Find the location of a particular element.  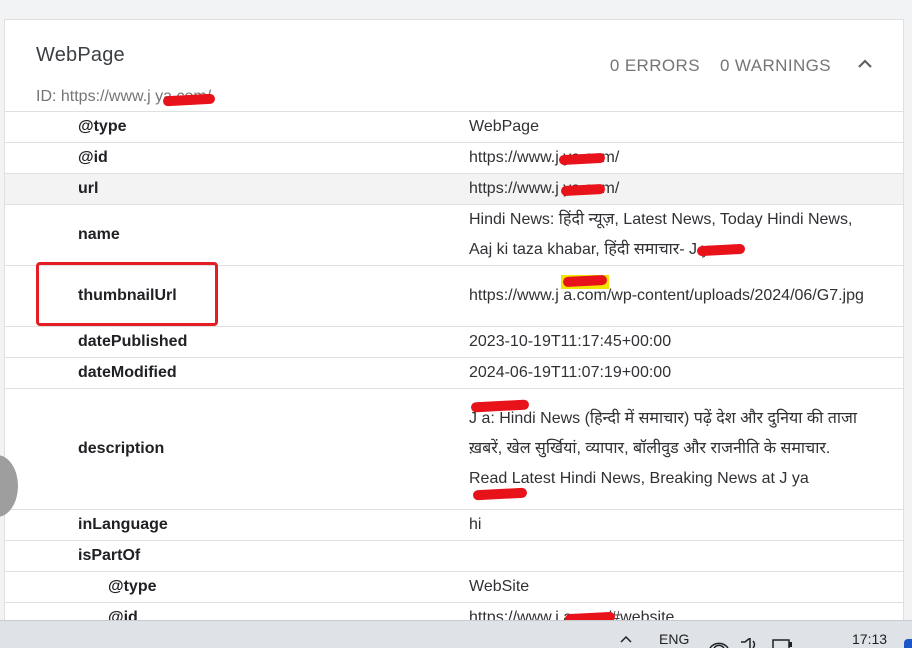

table-row: @id https://www.j ya.com/ is located at coordinates (454, 157).